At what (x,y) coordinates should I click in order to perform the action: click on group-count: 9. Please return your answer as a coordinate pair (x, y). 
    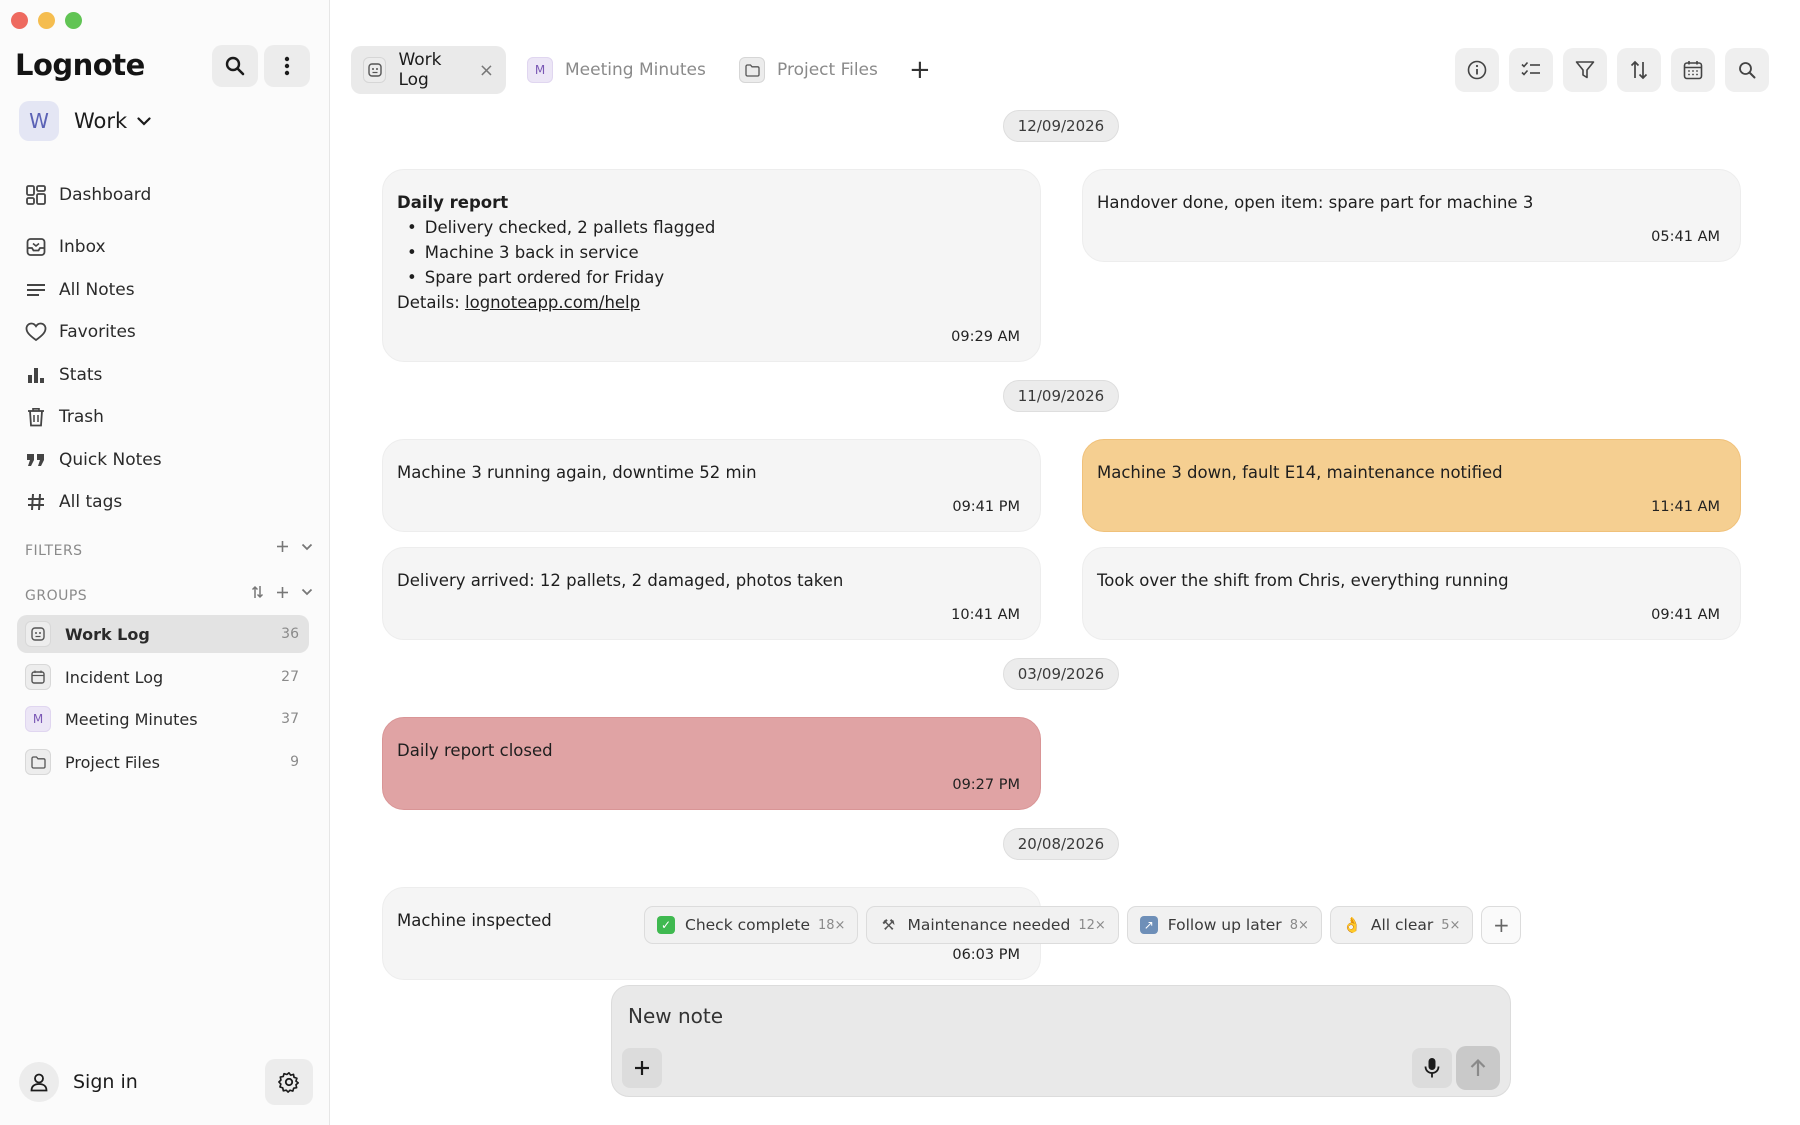
    Looking at the image, I should click on (294, 762).